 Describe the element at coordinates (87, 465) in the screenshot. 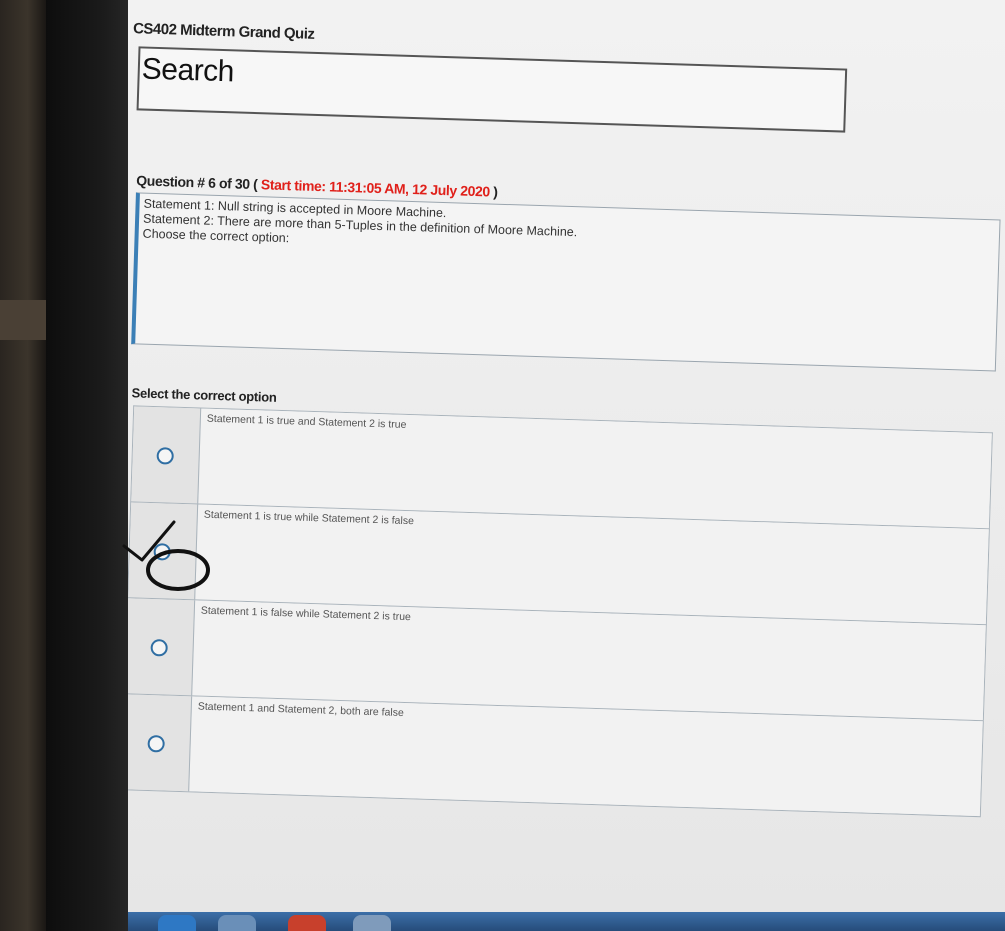

I see `monitor-frame` at that location.